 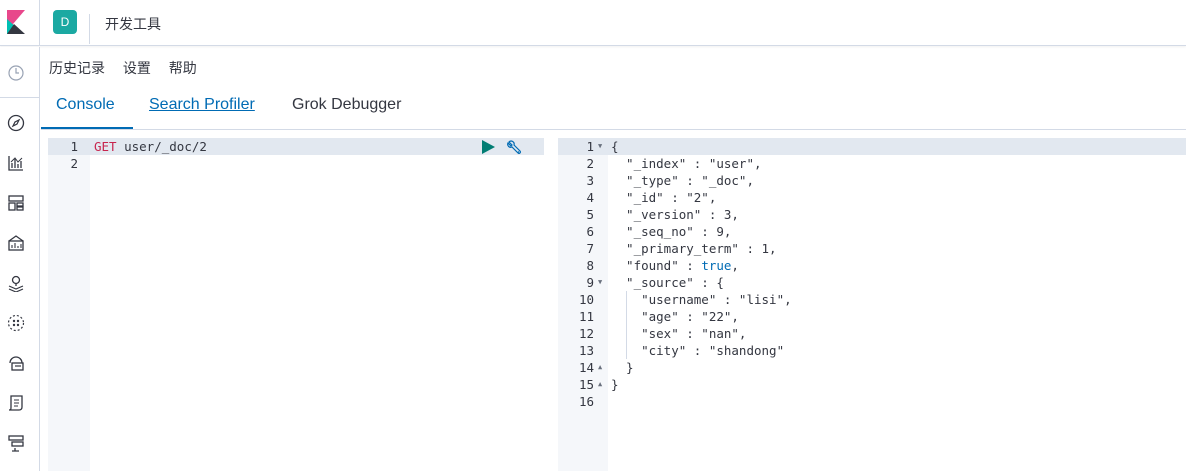 I want to click on response-line: "_seq_no" : 9,, so click(x=671, y=231).